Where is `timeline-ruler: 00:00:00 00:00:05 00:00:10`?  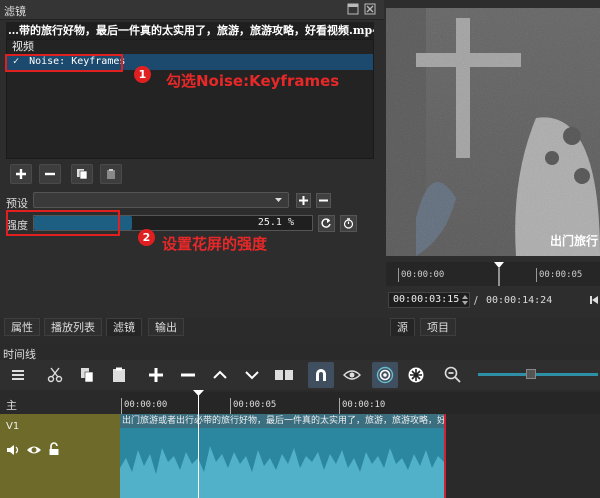 timeline-ruler: 00:00:00 00:00:05 00:00:10 is located at coordinates (360, 403).